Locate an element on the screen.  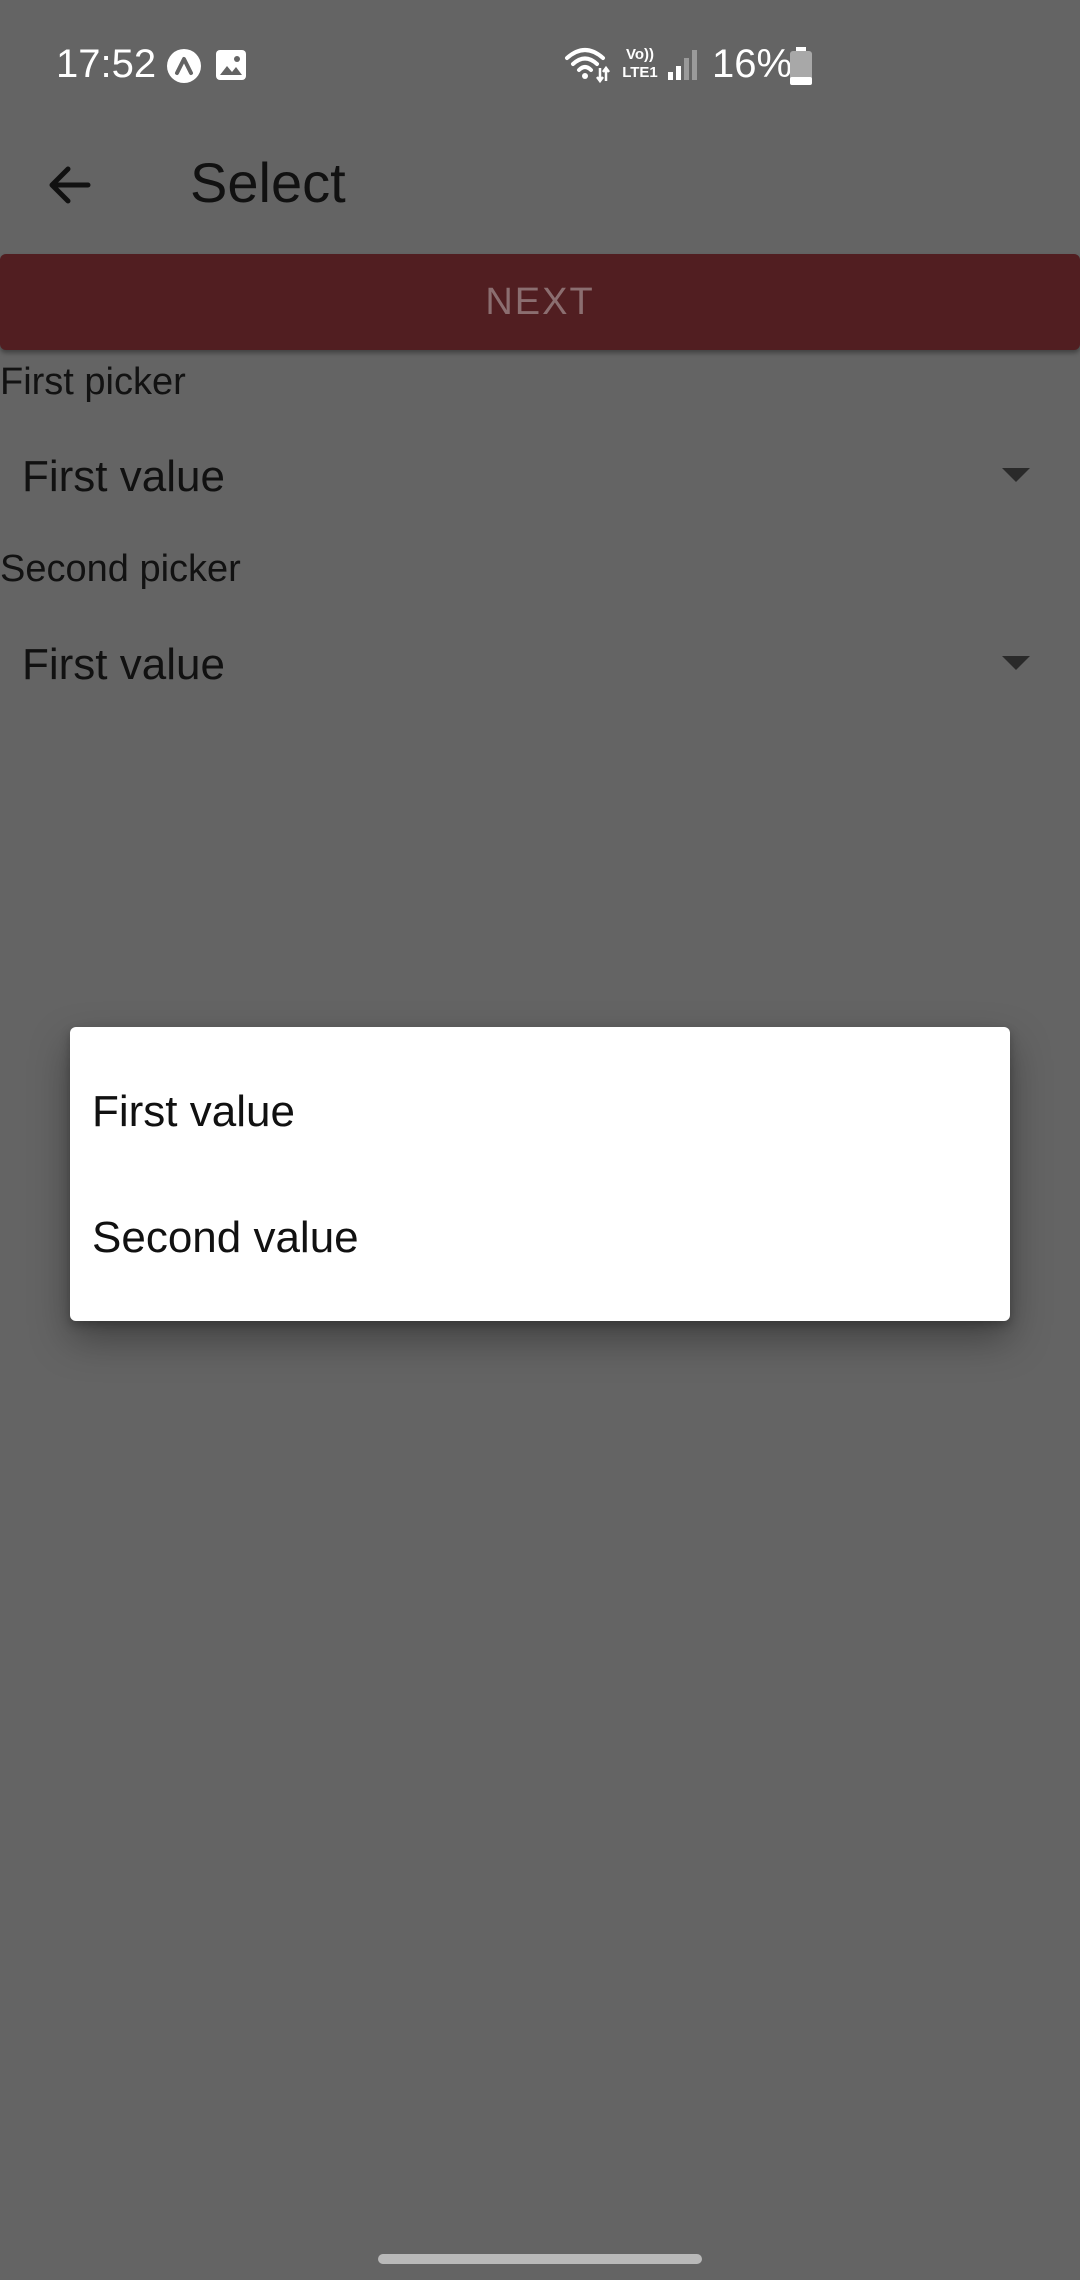
volte-icon: Vo)) LTE1 is located at coordinates (640, 63).